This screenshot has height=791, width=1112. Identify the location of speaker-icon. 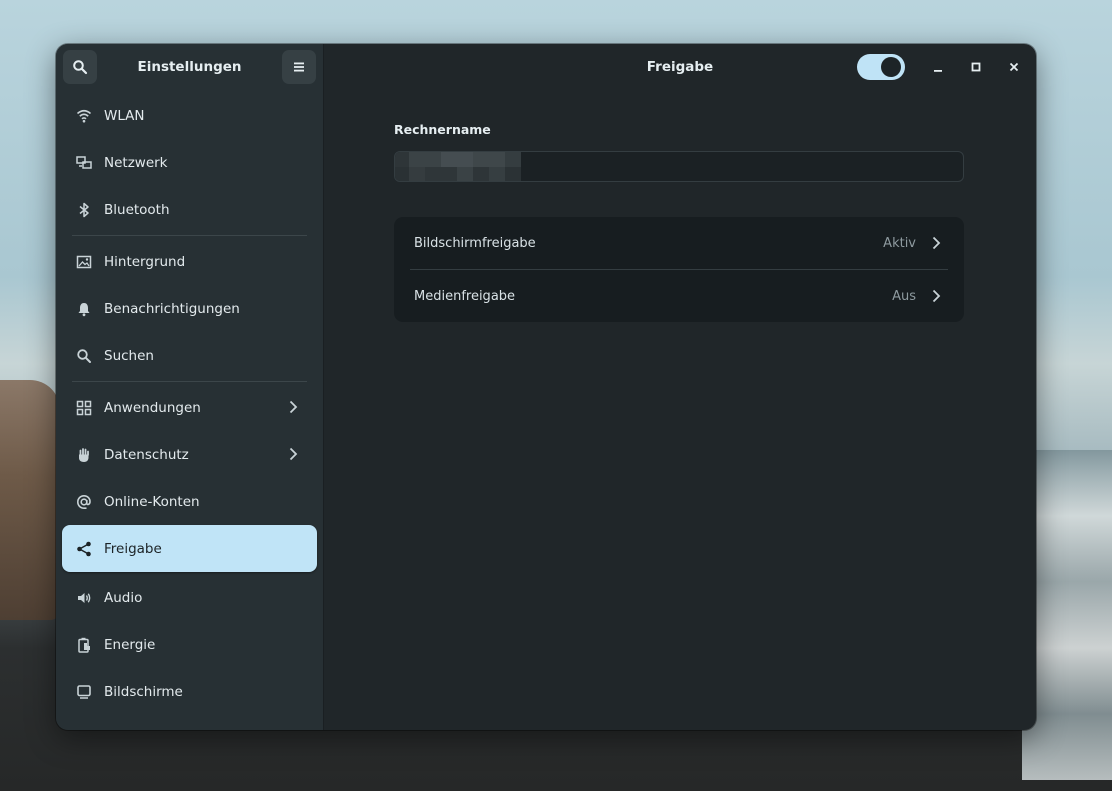
(84, 597).